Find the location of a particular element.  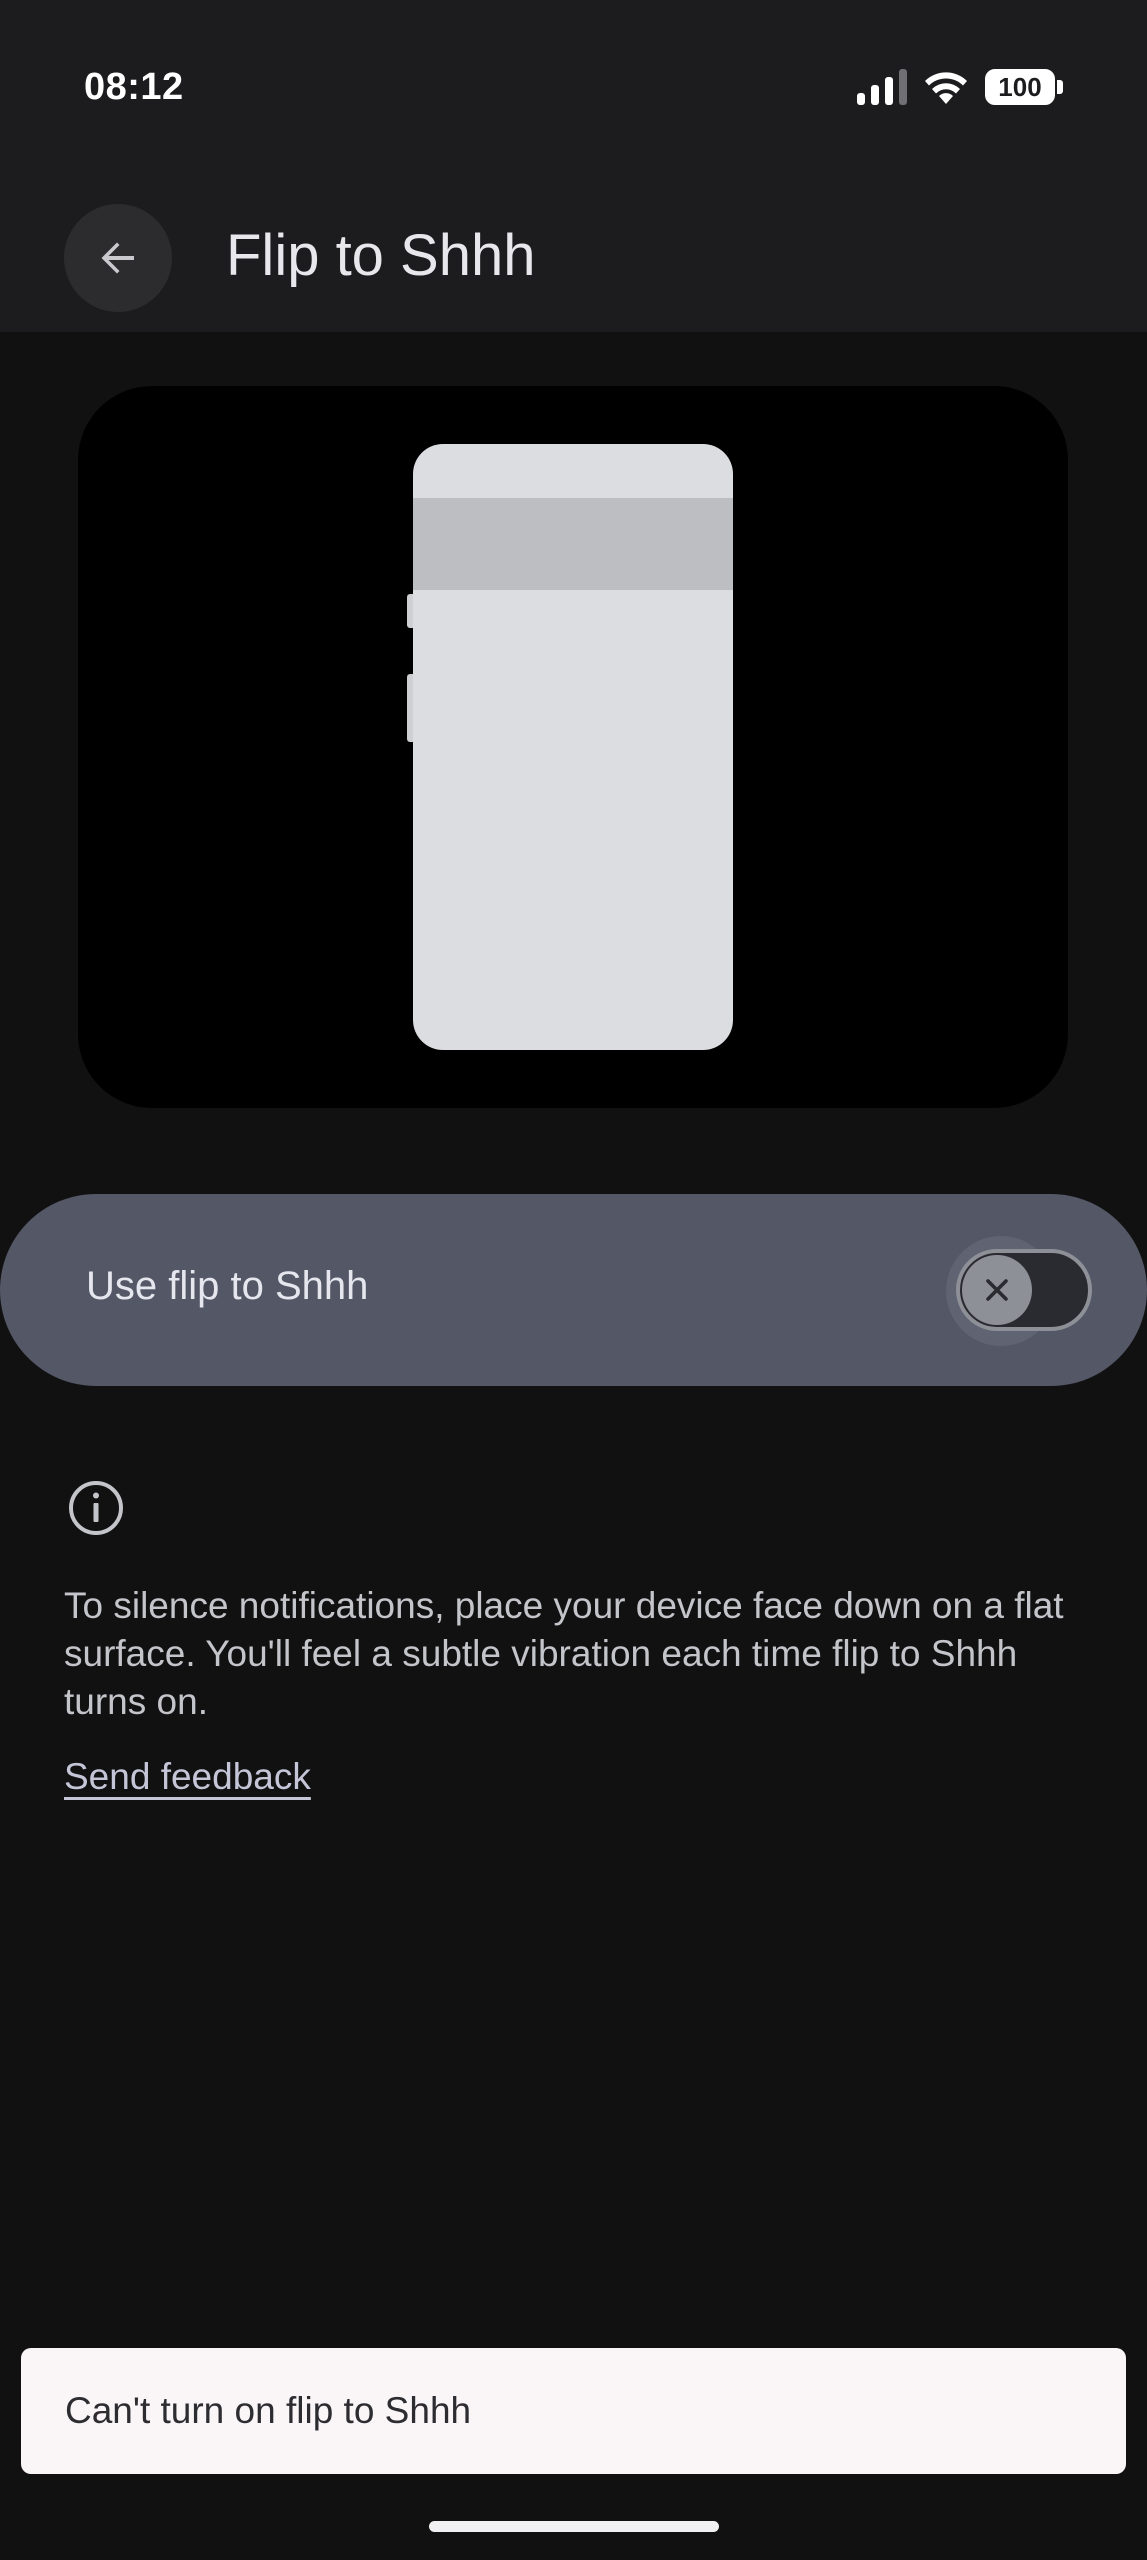

switch-thumb is located at coordinates (997, 1290).